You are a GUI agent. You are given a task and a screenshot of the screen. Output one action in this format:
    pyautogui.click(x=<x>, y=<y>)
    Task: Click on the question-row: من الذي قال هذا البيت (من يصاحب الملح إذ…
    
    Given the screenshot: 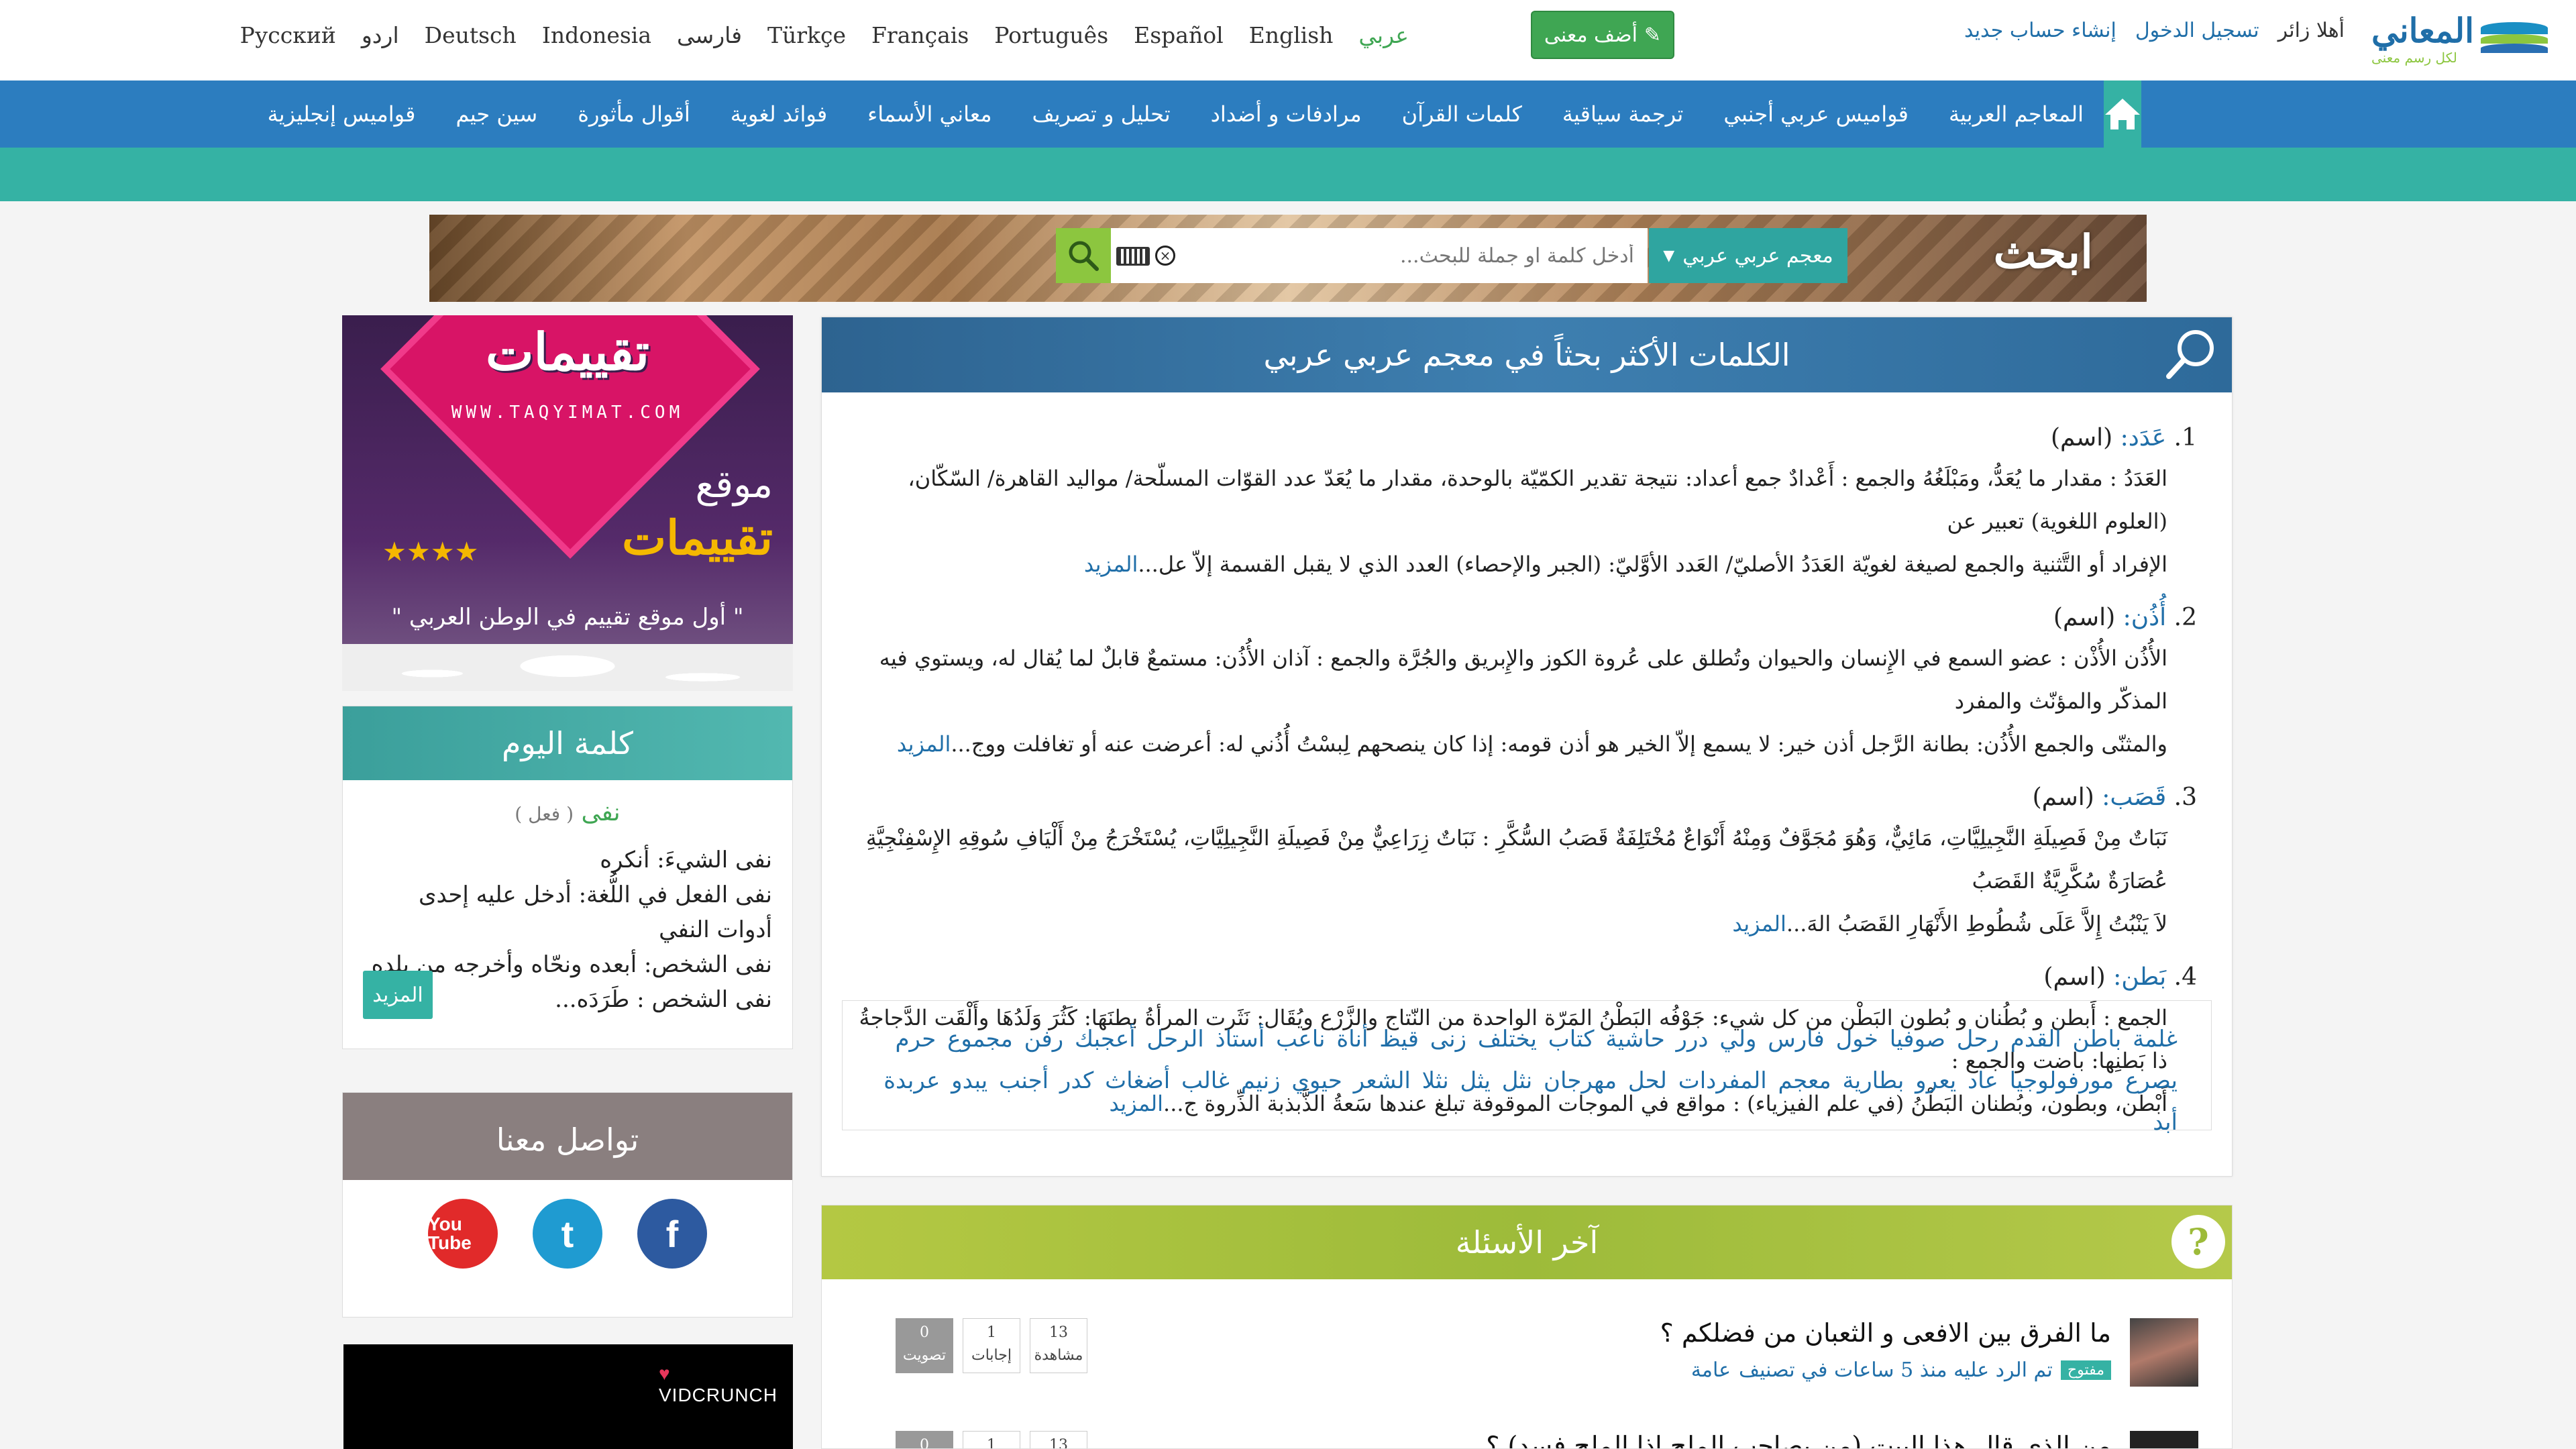 What is the action you would take?
    pyautogui.click(x=1527, y=1439)
    